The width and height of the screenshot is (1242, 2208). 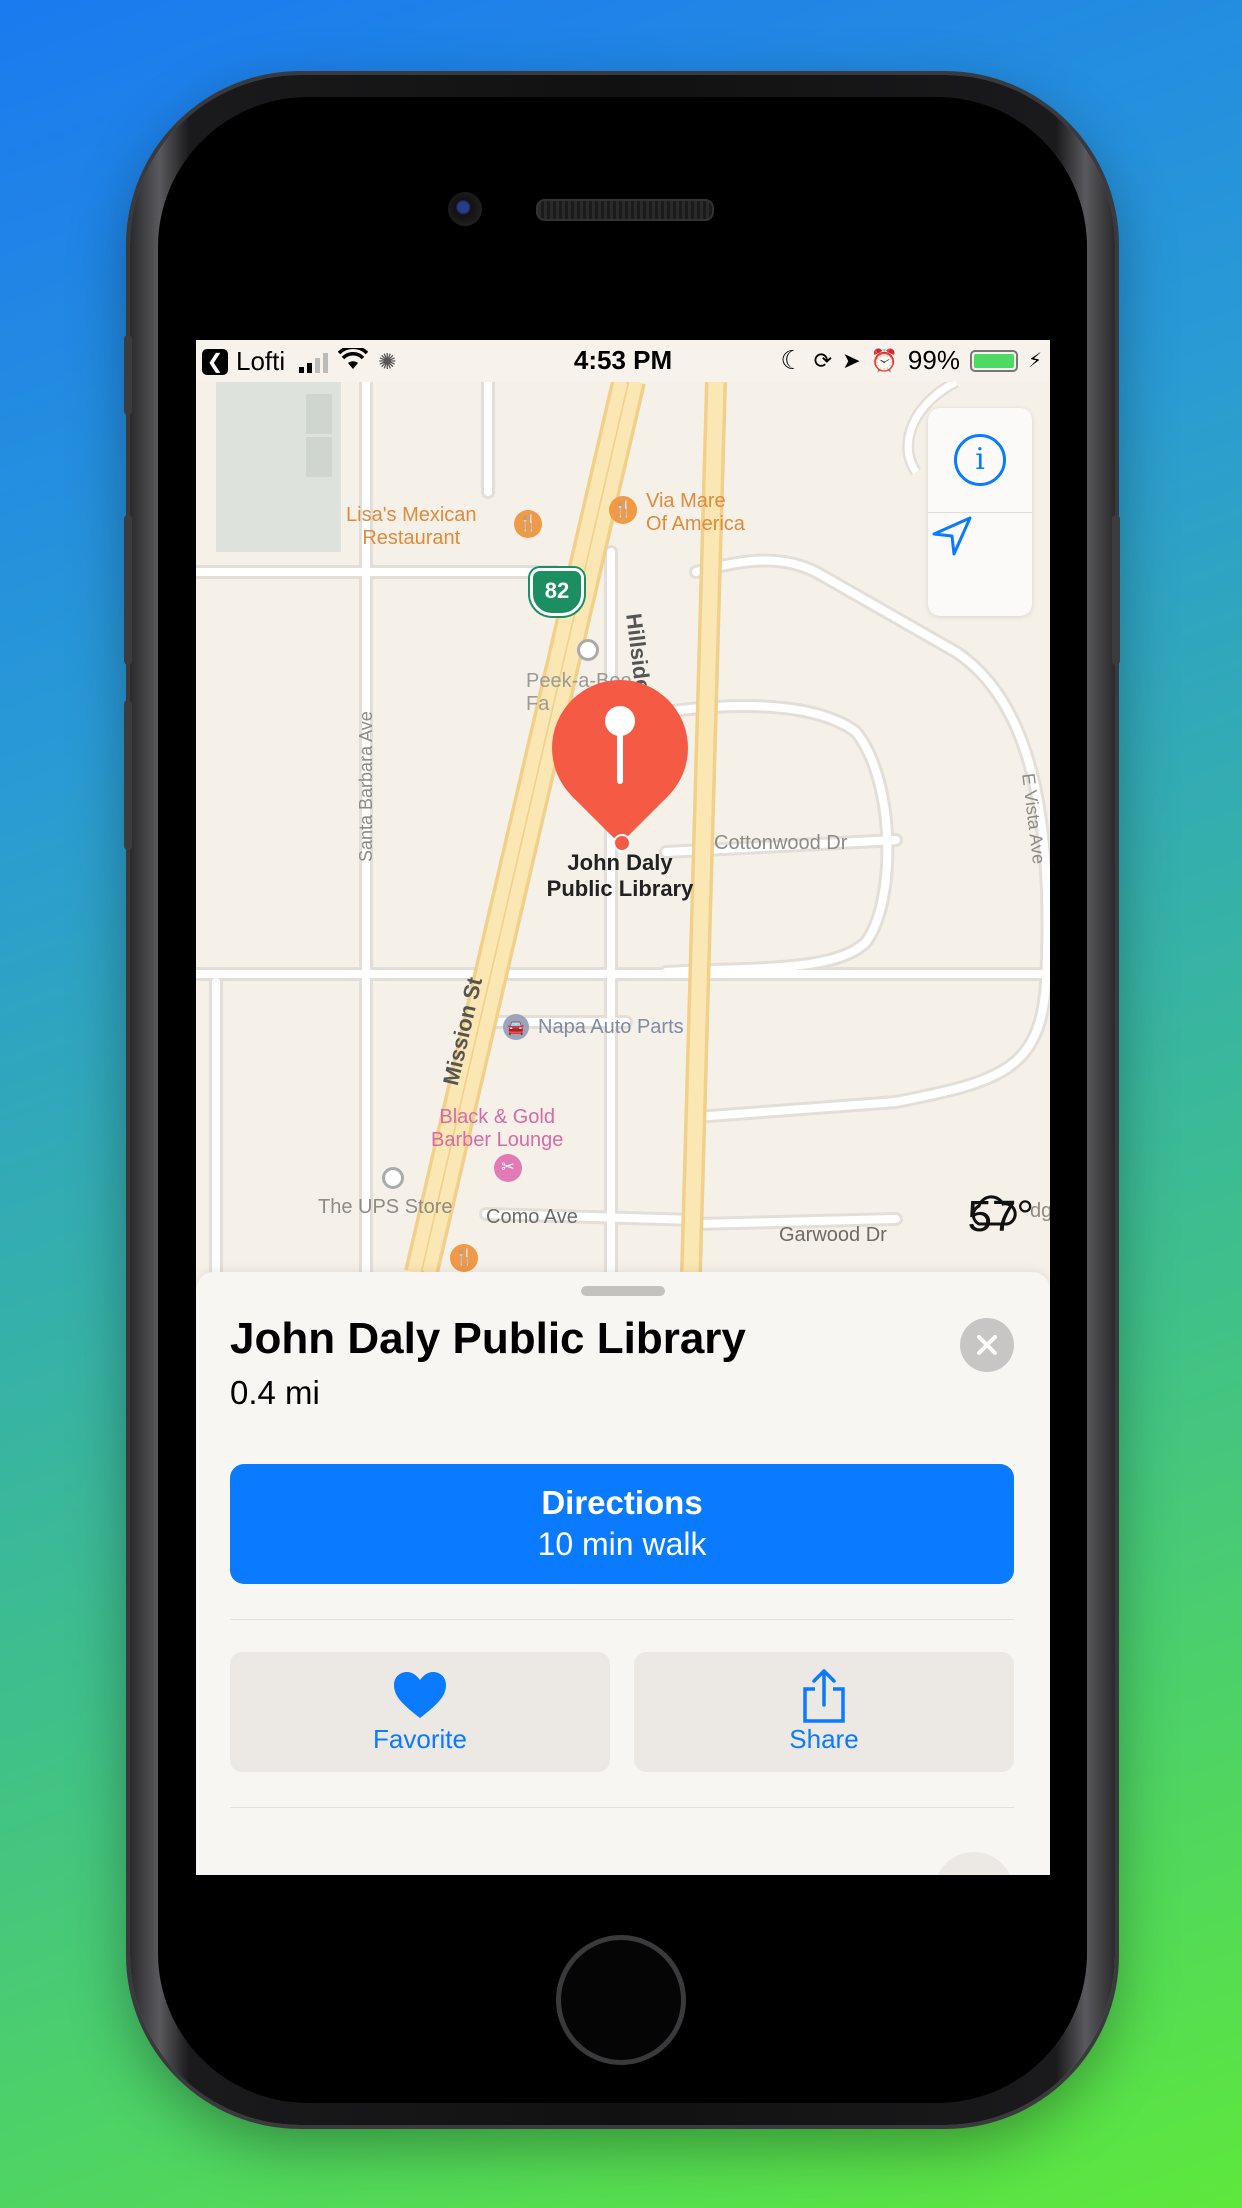 I want to click on close-icon, so click(x=987, y=1345).